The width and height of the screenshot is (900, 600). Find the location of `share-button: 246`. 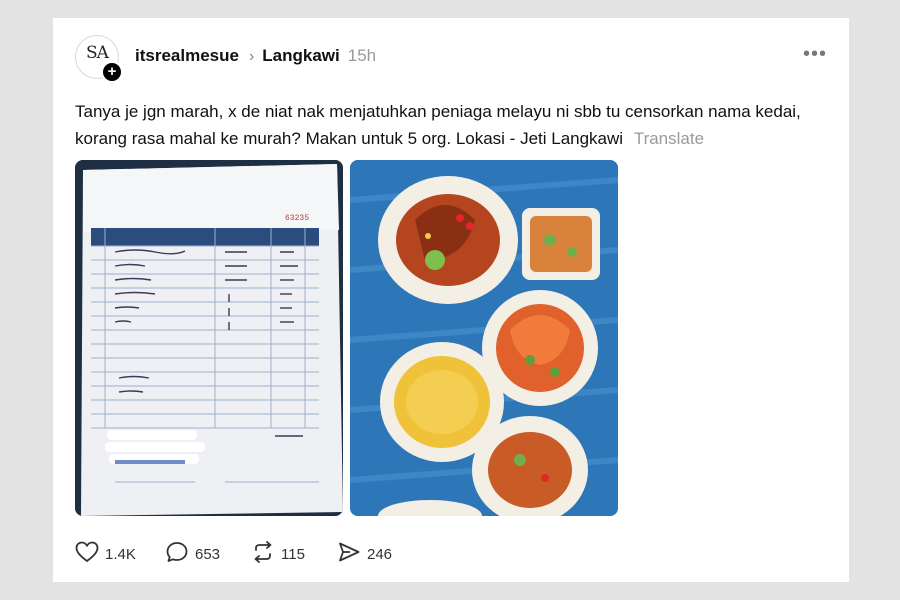

share-button: 246 is located at coordinates (364, 554).